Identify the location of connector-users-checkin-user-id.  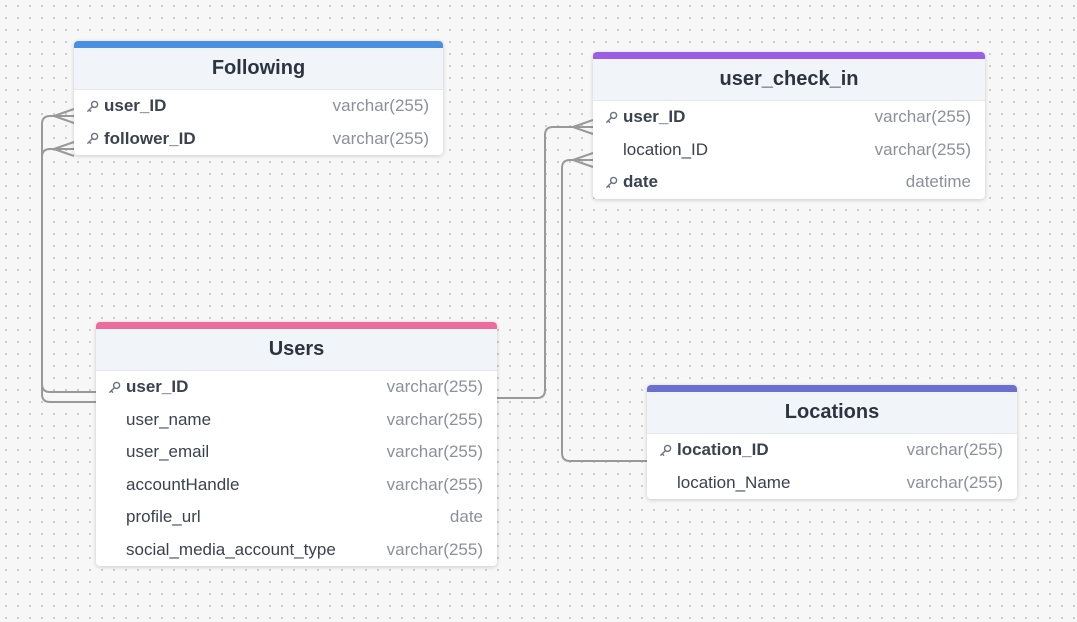
(545, 262).